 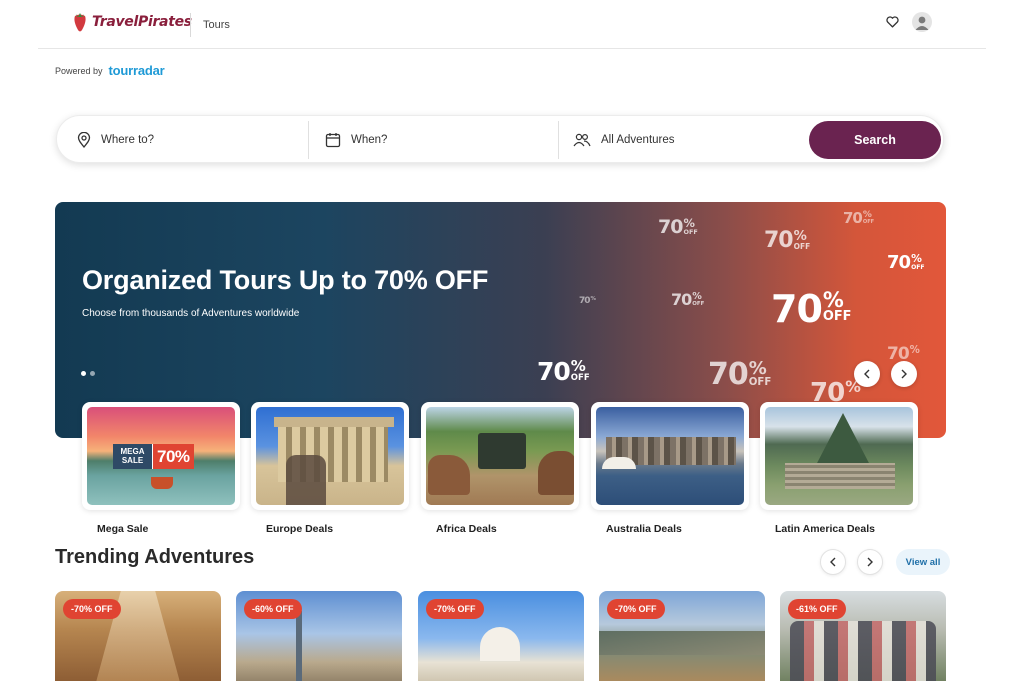 What do you see at coordinates (449, 475) in the screenshot?
I see `elephant-left` at bounding box center [449, 475].